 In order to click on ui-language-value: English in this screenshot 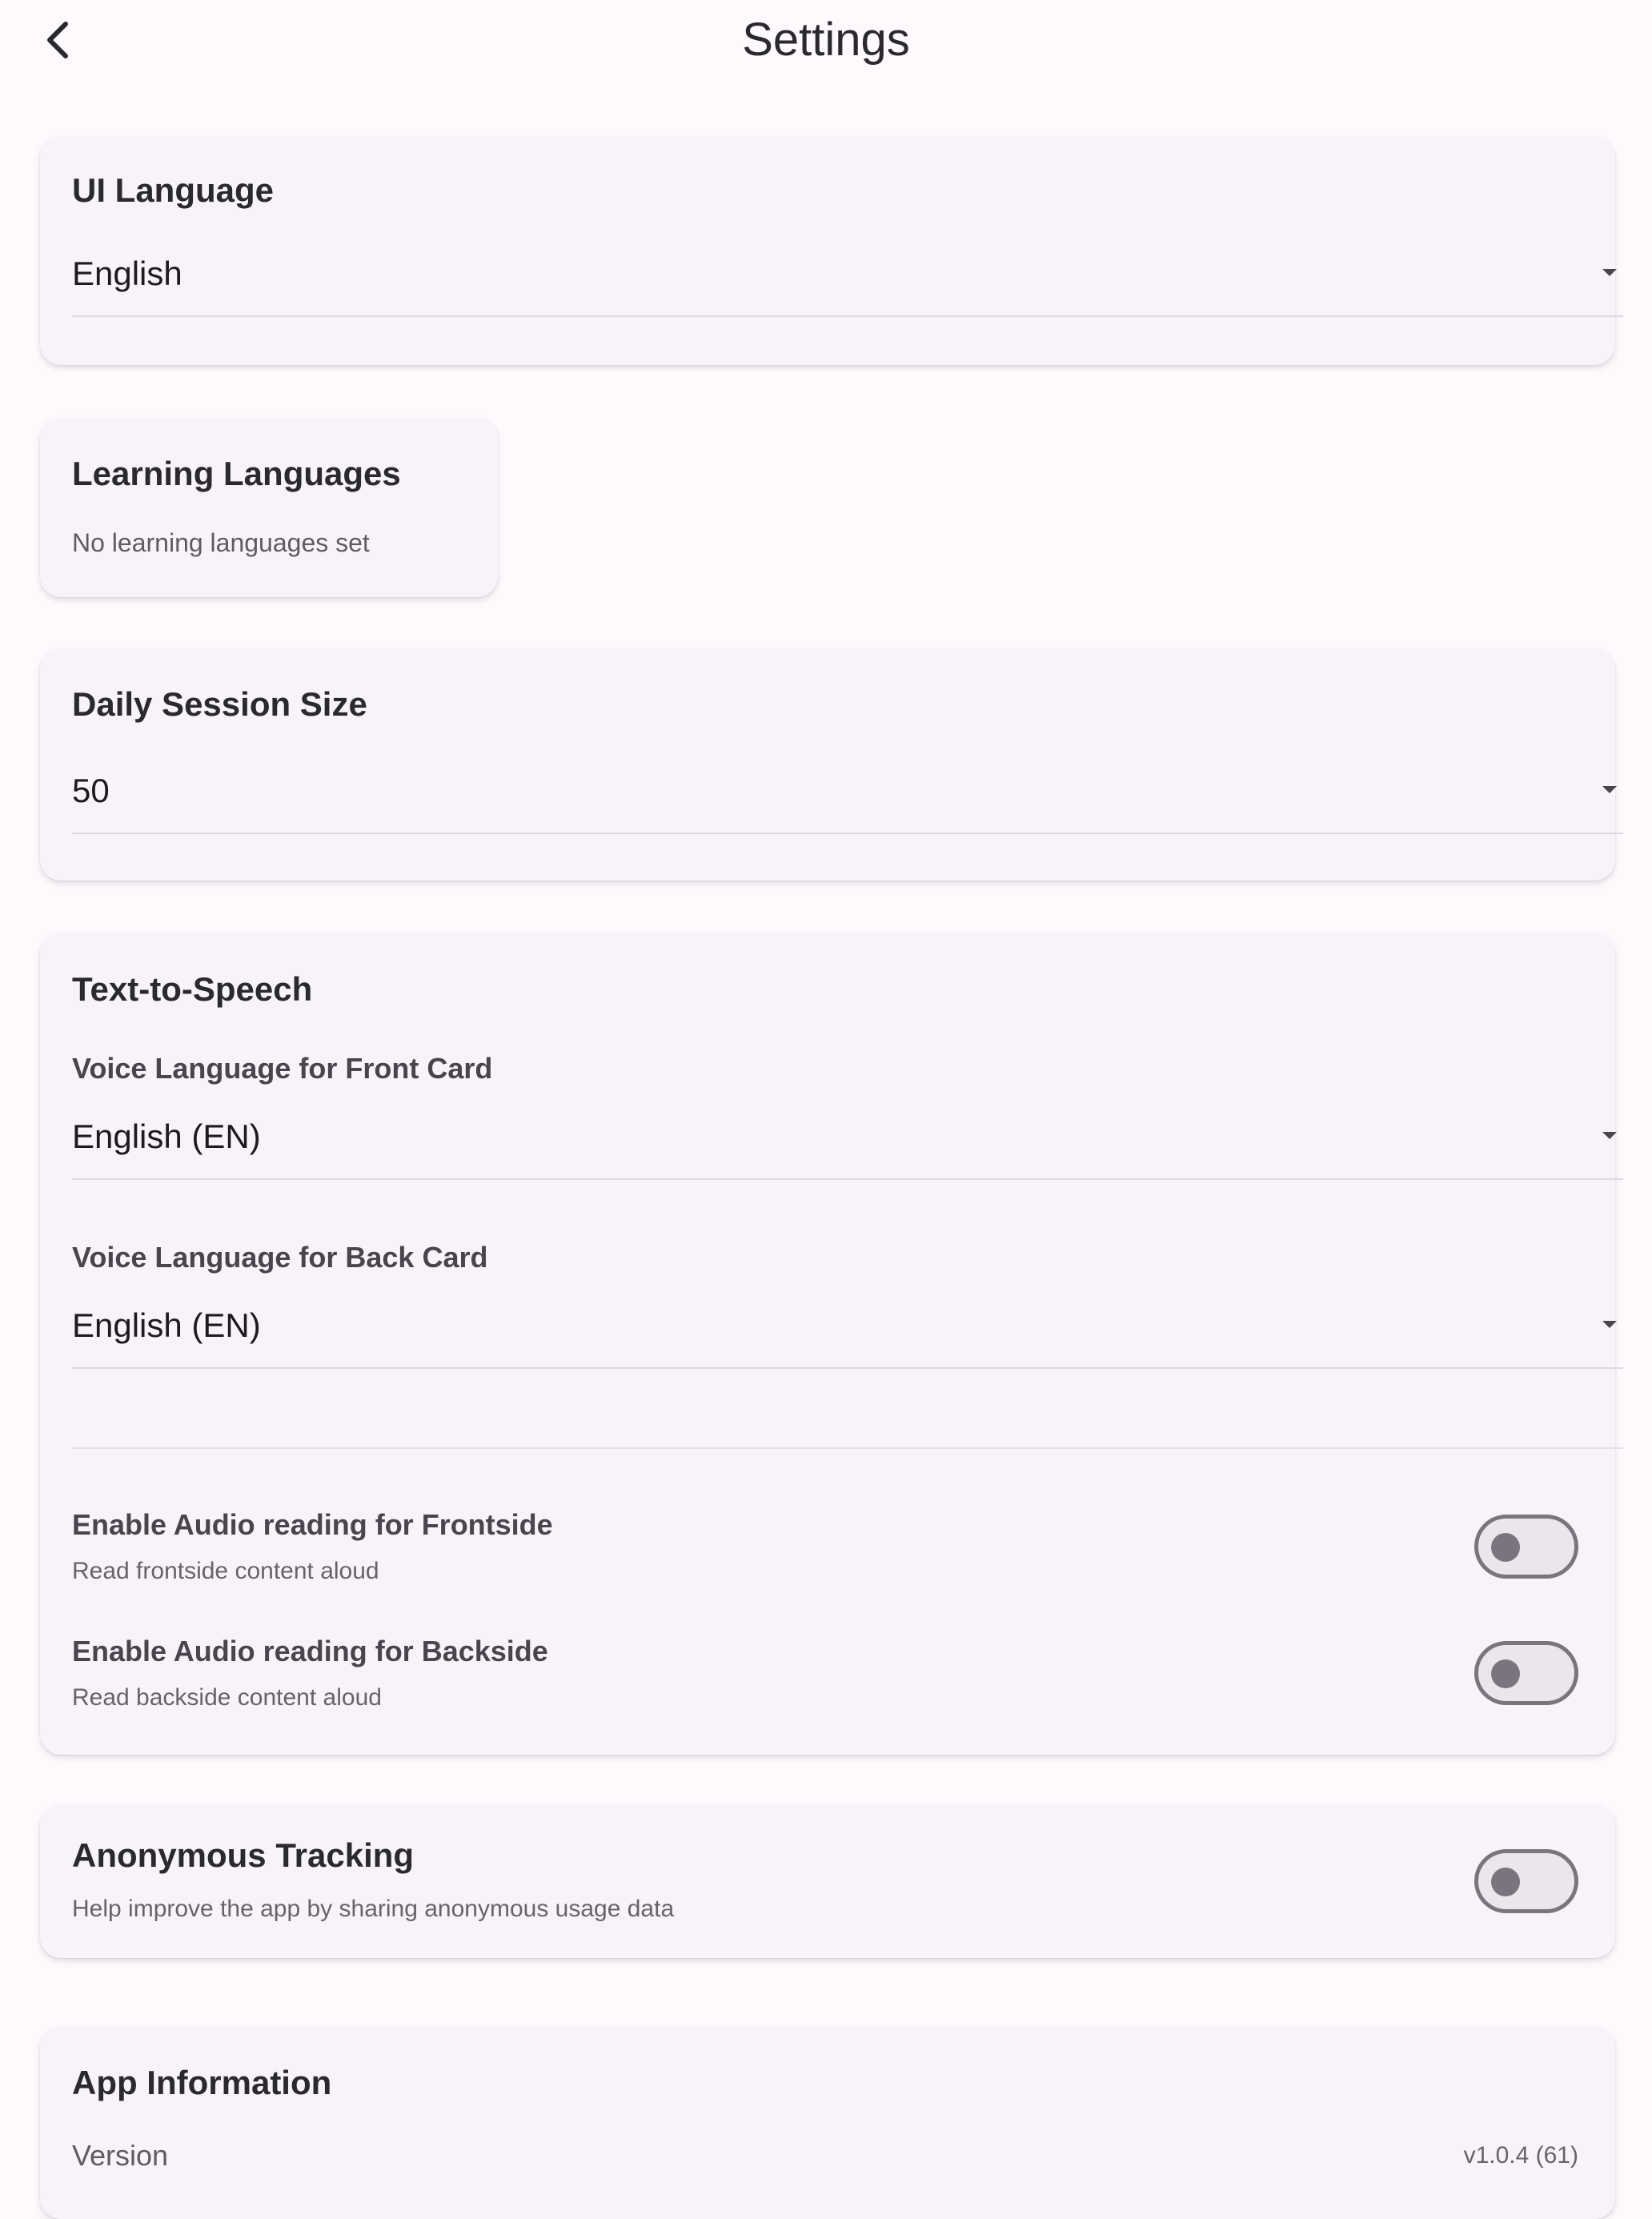, I will do `click(127, 273)`.